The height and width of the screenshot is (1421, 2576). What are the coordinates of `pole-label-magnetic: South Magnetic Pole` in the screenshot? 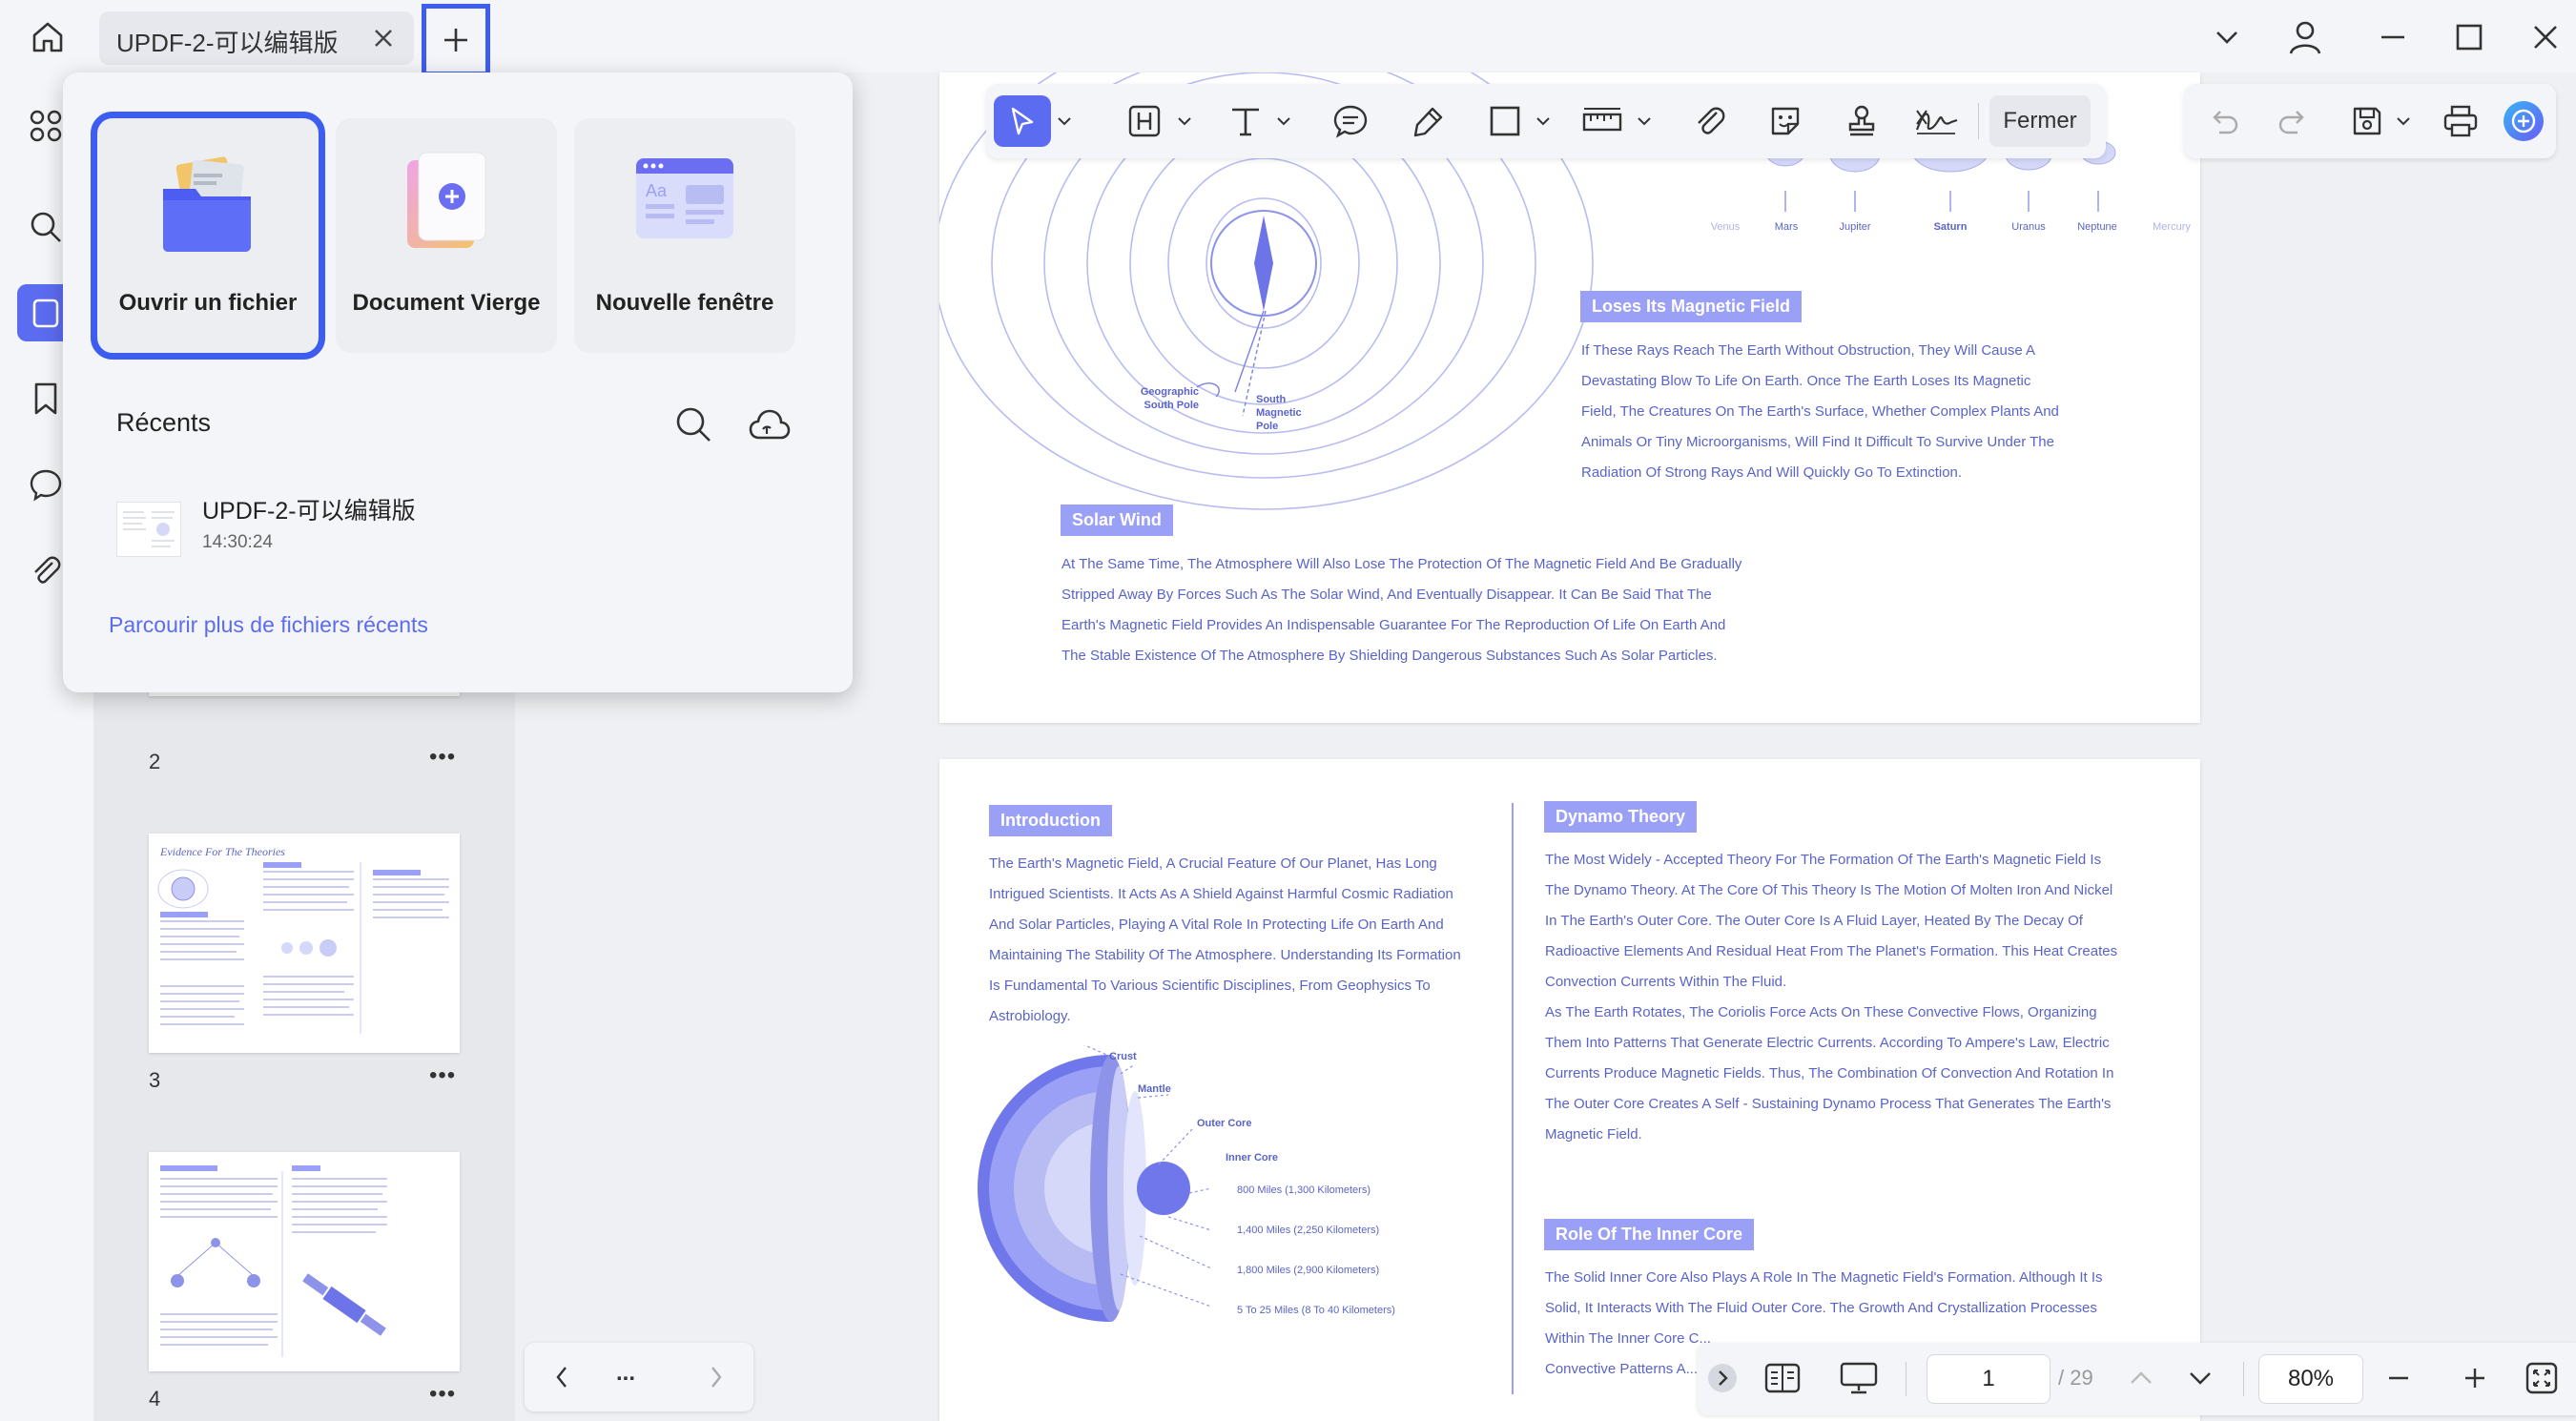 It's located at (1279, 413).